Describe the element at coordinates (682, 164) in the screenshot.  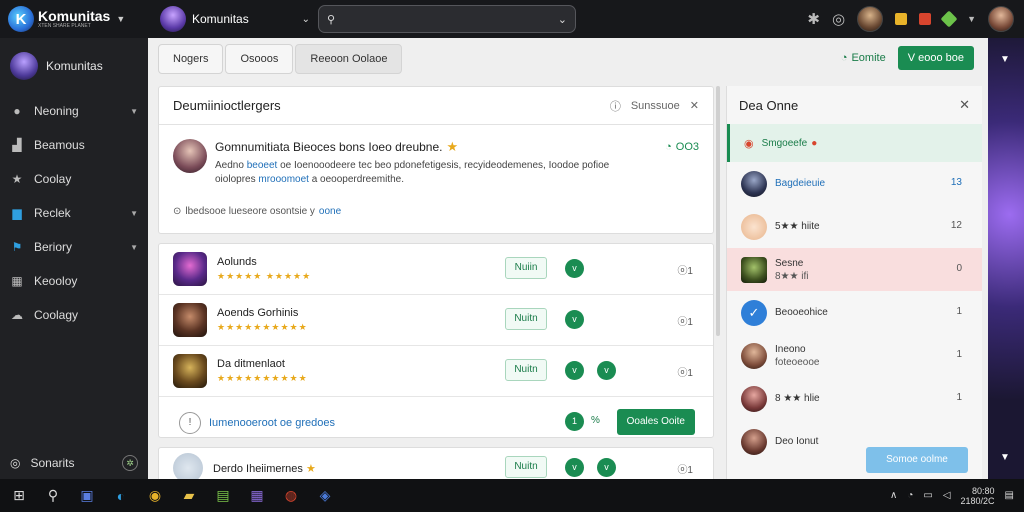
I see `comment-count: ◔ OO3` at that location.